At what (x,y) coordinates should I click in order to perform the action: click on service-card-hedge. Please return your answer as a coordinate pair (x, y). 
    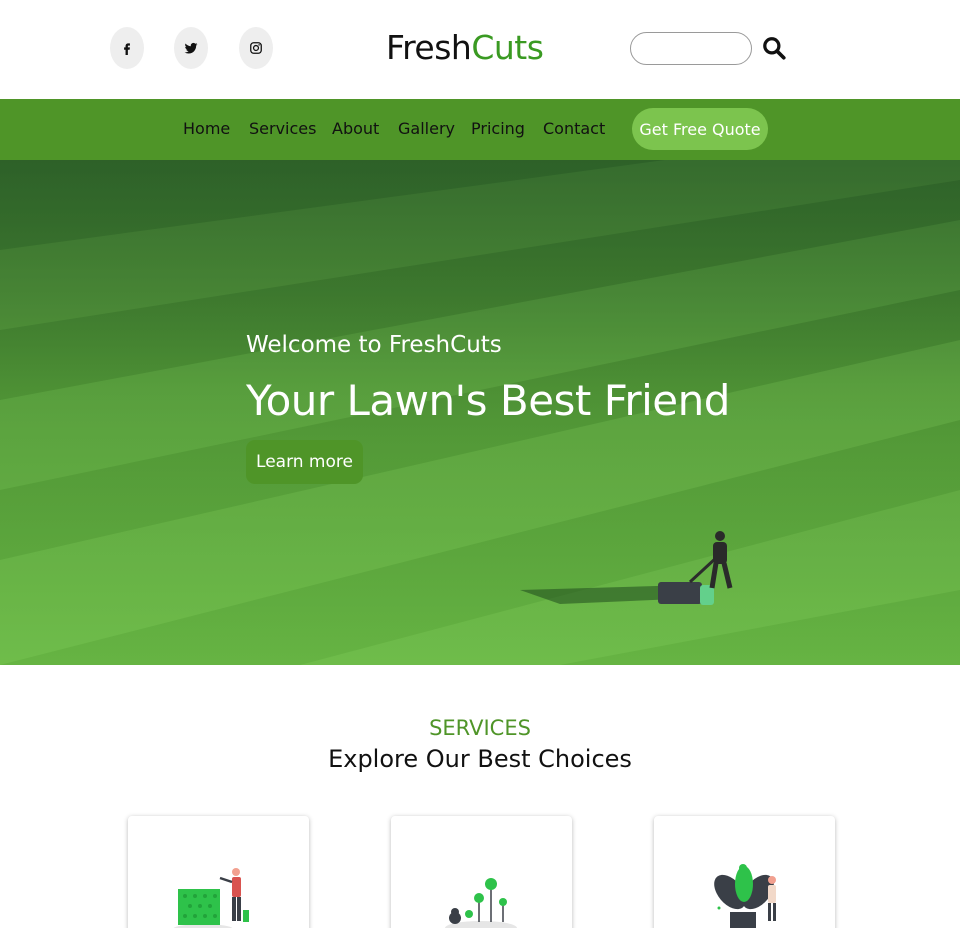
    Looking at the image, I should click on (218, 872).